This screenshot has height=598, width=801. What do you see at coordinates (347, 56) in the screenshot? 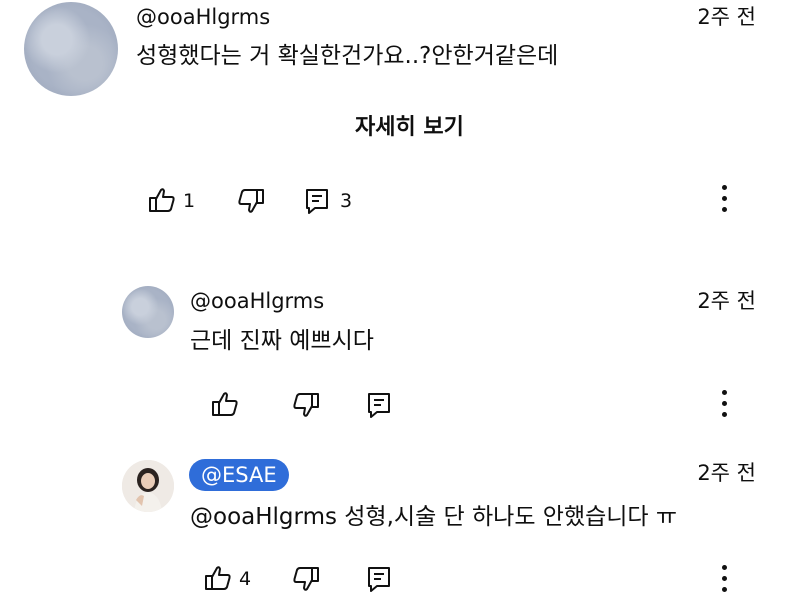
I see `comment-text: 성형했다는 거 확실한건가요..?안한거같은데` at bounding box center [347, 56].